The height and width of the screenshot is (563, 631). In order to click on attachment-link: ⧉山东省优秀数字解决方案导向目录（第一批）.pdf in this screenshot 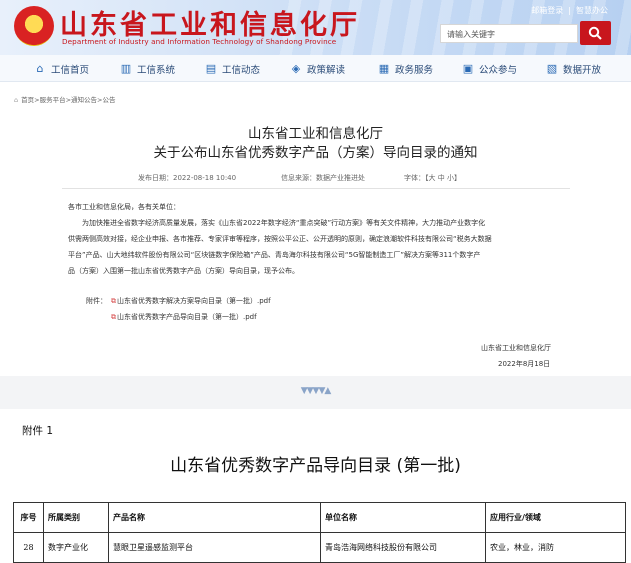, I will do `click(191, 301)`.